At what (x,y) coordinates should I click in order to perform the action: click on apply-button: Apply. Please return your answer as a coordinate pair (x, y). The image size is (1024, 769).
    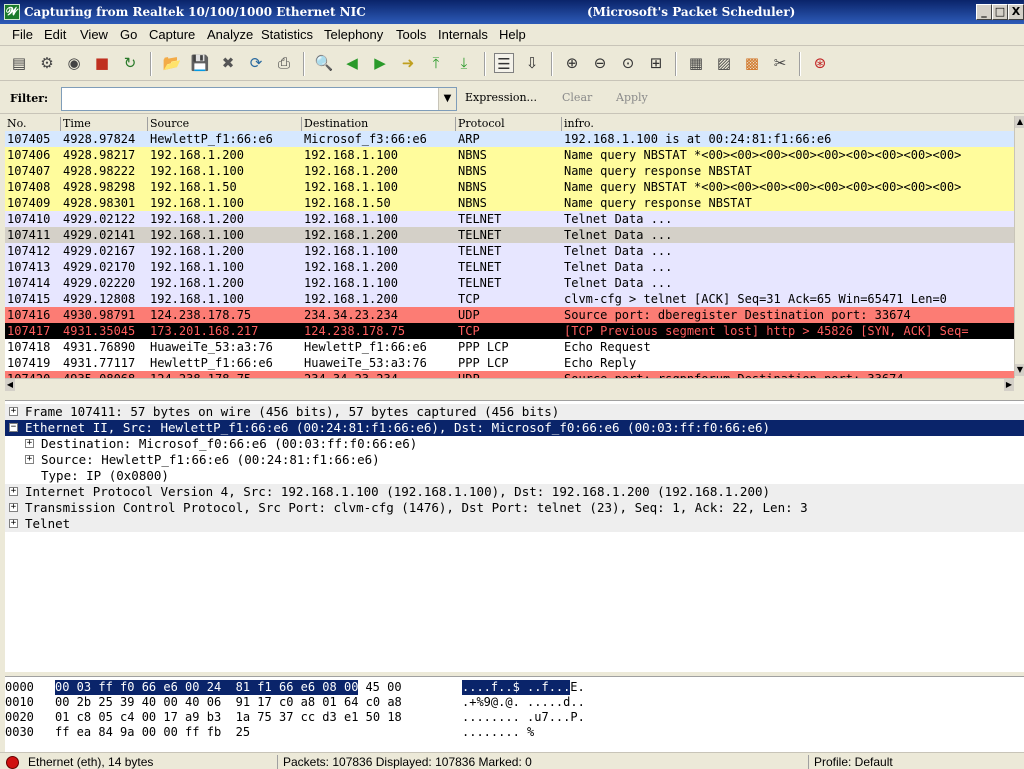
    Looking at the image, I should click on (632, 97).